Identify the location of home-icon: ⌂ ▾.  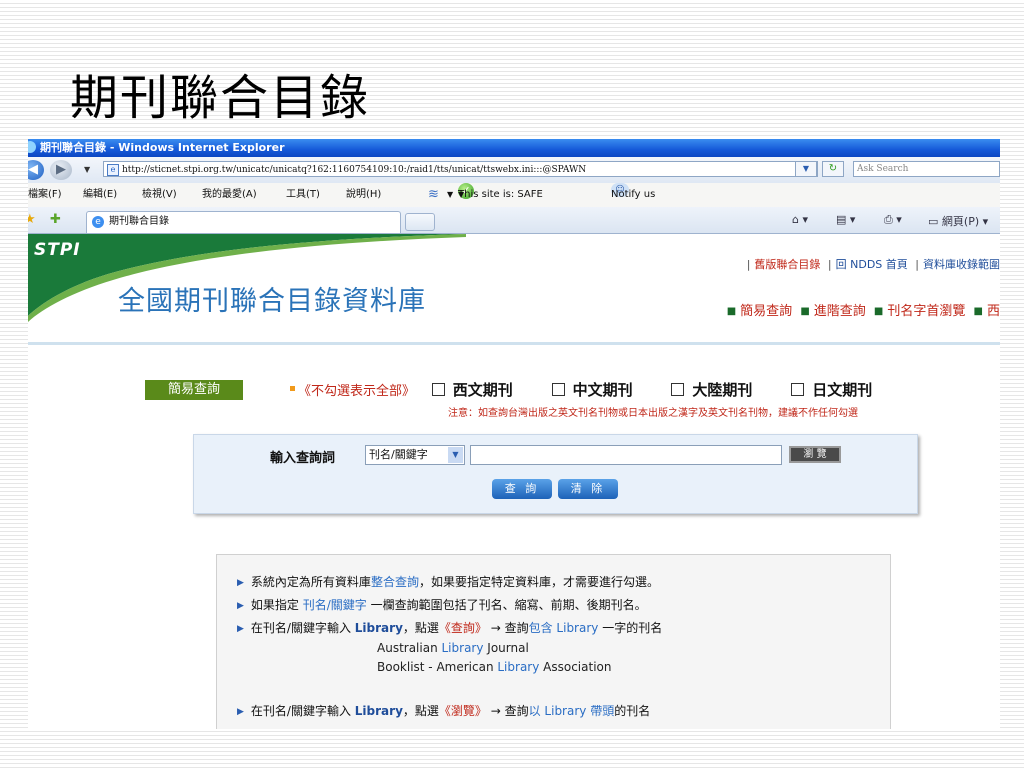
(800, 219).